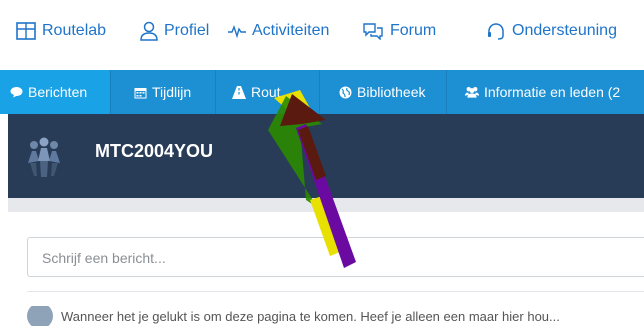 This screenshot has width=644, height=326. I want to click on nav-ondersteuning: Ondersteuning, so click(551, 31).